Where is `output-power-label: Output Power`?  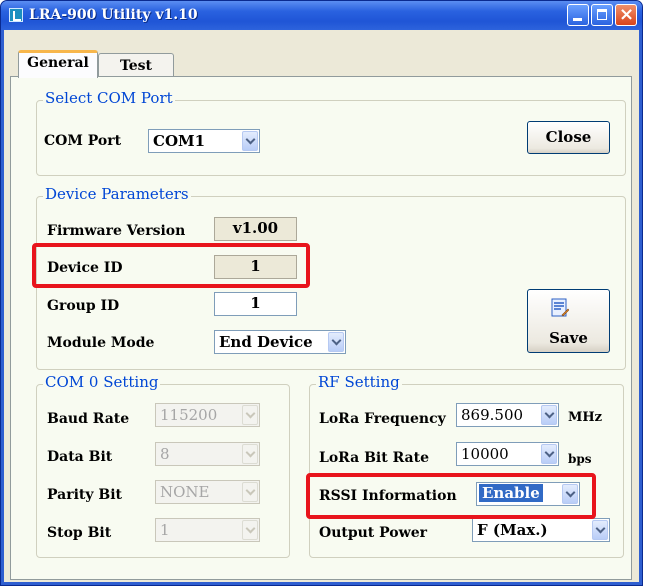 output-power-label: Output Power is located at coordinates (373, 533).